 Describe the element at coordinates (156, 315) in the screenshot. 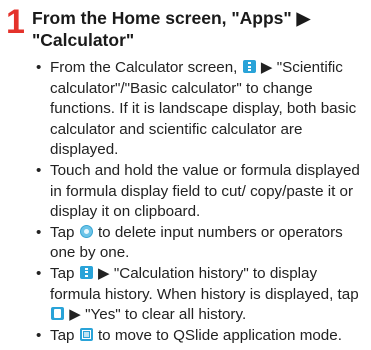

I see `note-text: ▶ "Yes" to clear all history.` at that location.